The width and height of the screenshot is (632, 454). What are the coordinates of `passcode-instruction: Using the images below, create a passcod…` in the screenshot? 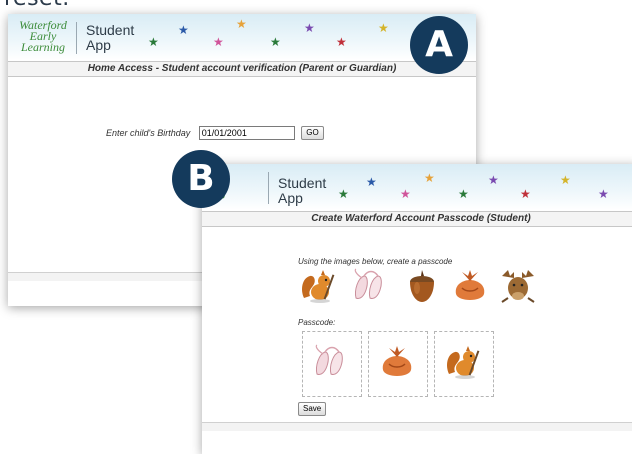 It's located at (375, 261).